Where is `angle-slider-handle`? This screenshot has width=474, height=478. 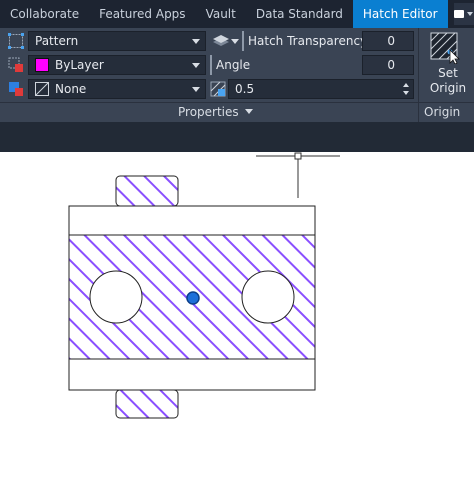
angle-slider-handle is located at coordinates (211, 65).